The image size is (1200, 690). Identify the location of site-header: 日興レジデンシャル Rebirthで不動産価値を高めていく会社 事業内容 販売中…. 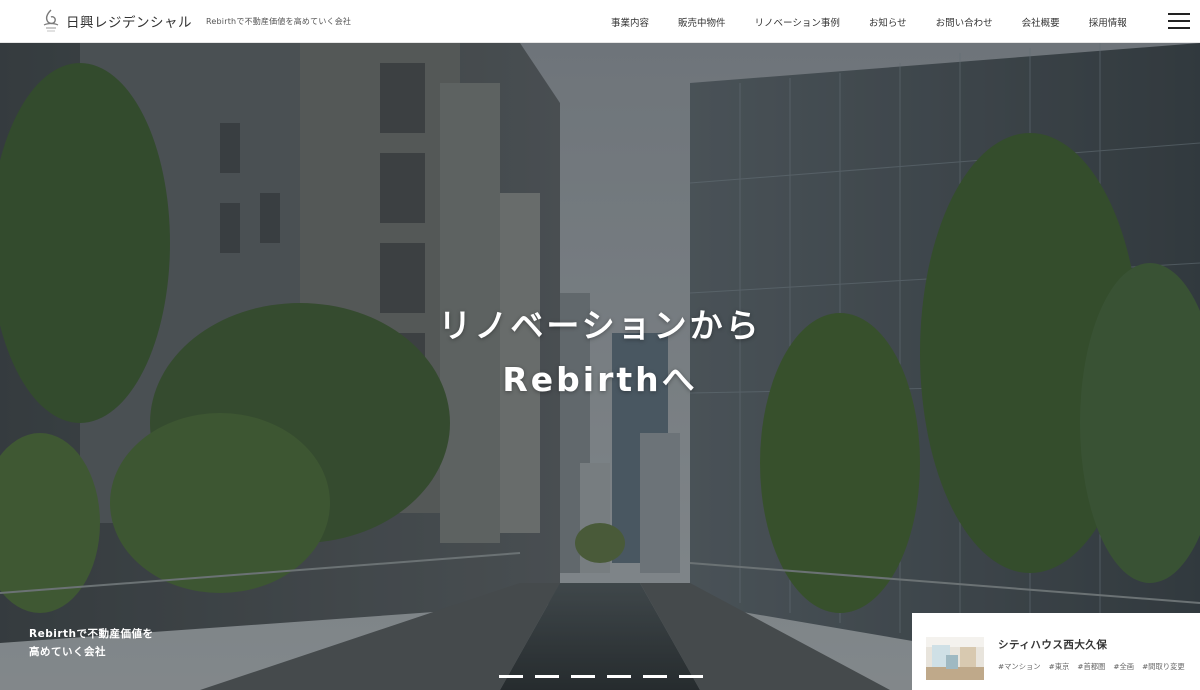
(600, 21).